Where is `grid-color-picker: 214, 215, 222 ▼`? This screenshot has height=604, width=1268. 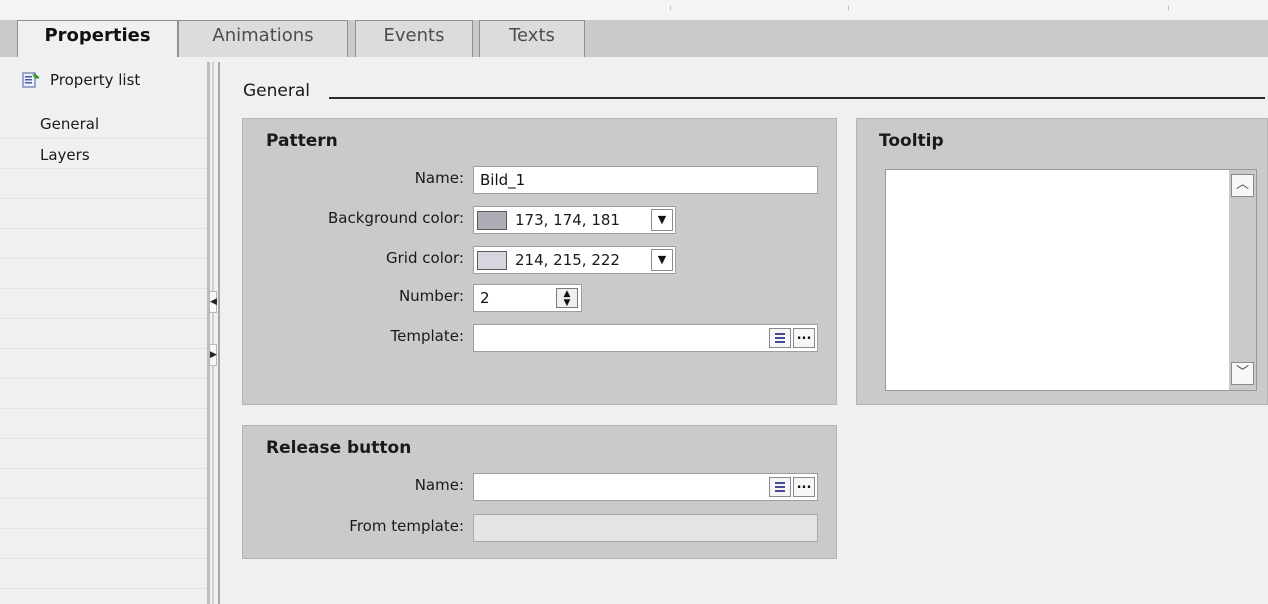
grid-color-picker: 214, 215, 222 ▼ is located at coordinates (574, 260).